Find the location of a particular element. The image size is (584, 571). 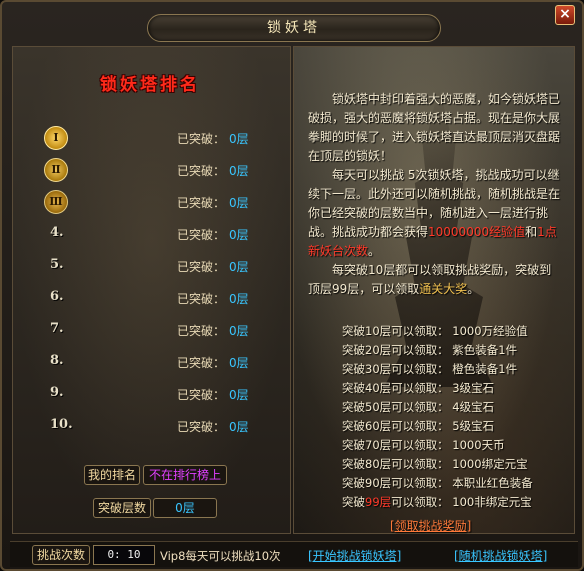

challenge-count-value: 0: 10 is located at coordinates (124, 555).